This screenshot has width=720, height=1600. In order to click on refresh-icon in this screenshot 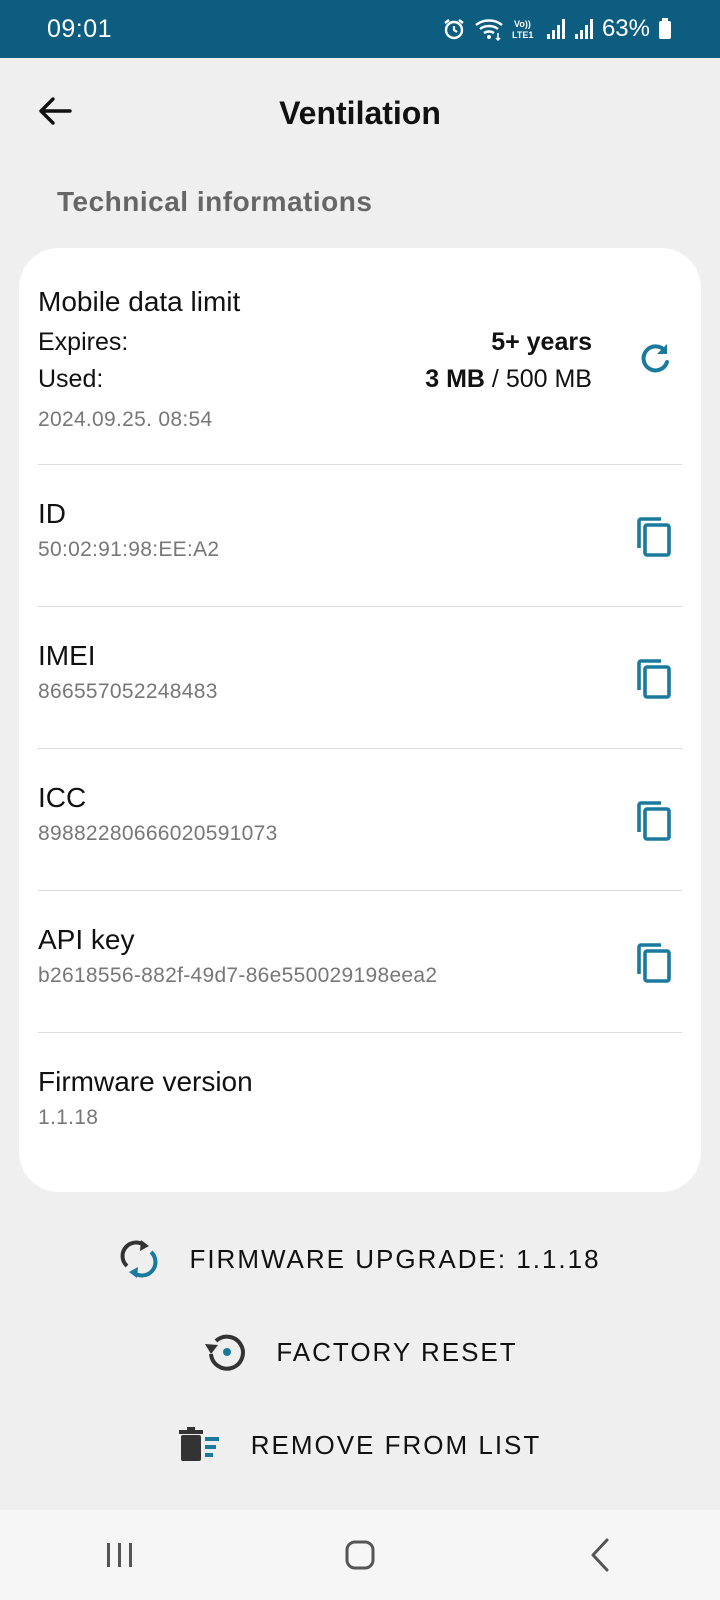, I will do `click(655, 358)`.